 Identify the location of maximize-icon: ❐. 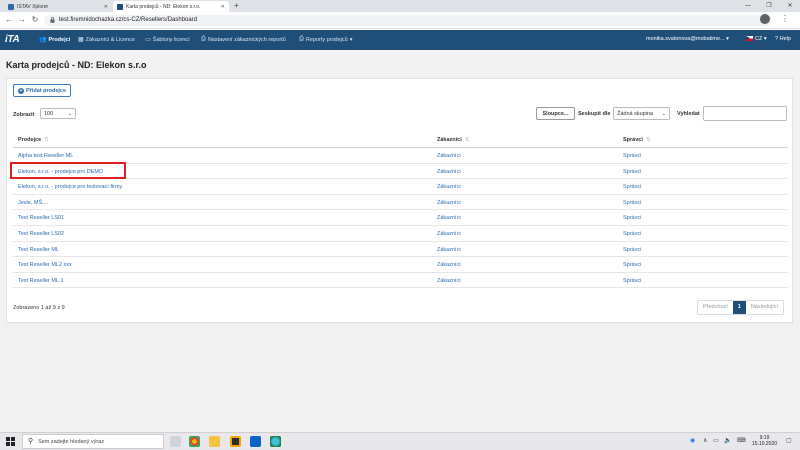
(769, 6).